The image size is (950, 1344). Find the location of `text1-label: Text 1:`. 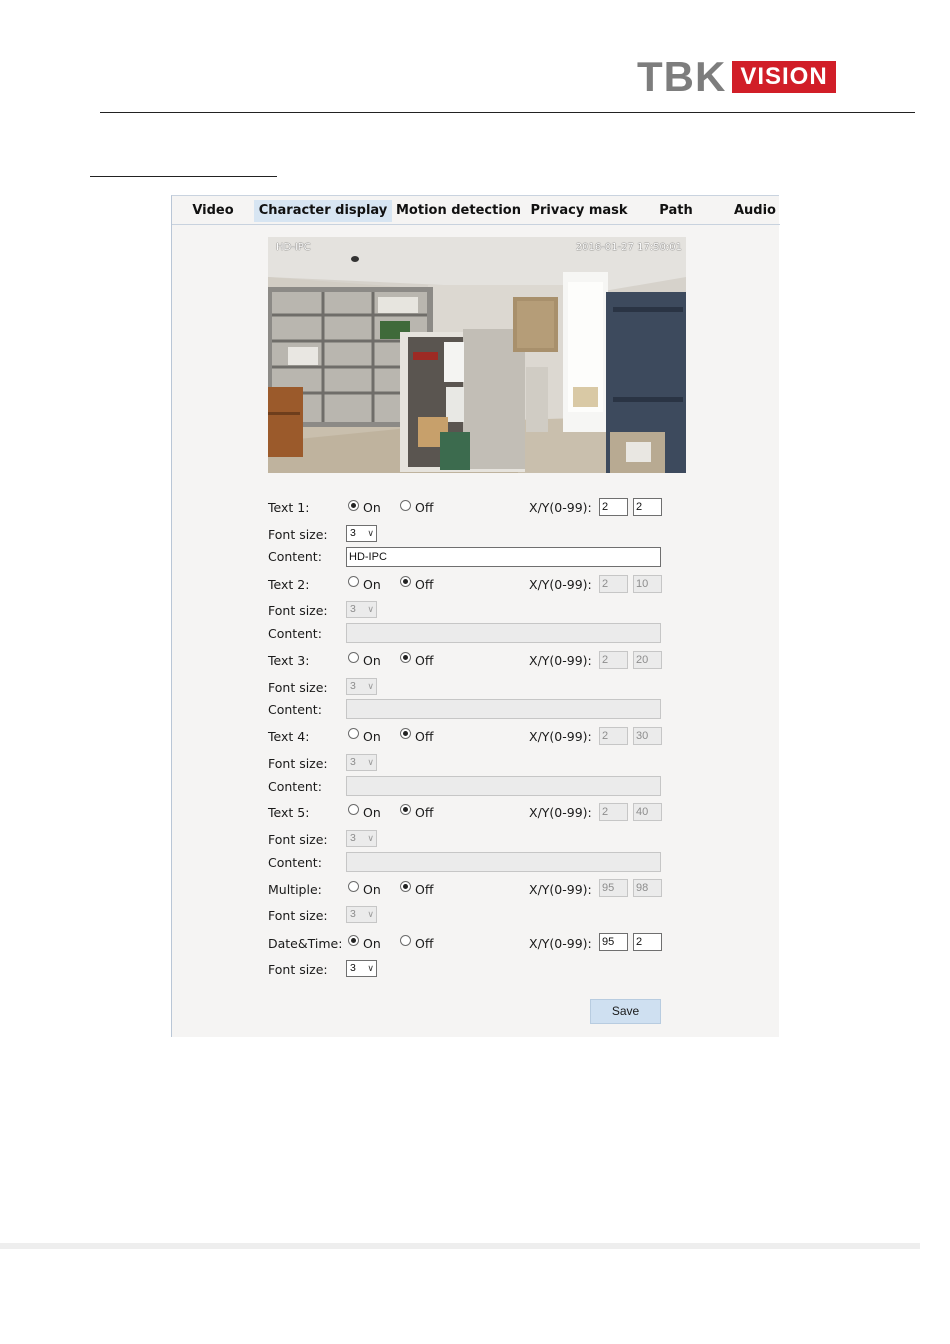

text1-label: Text 1: is located at coordinates (289, 507).